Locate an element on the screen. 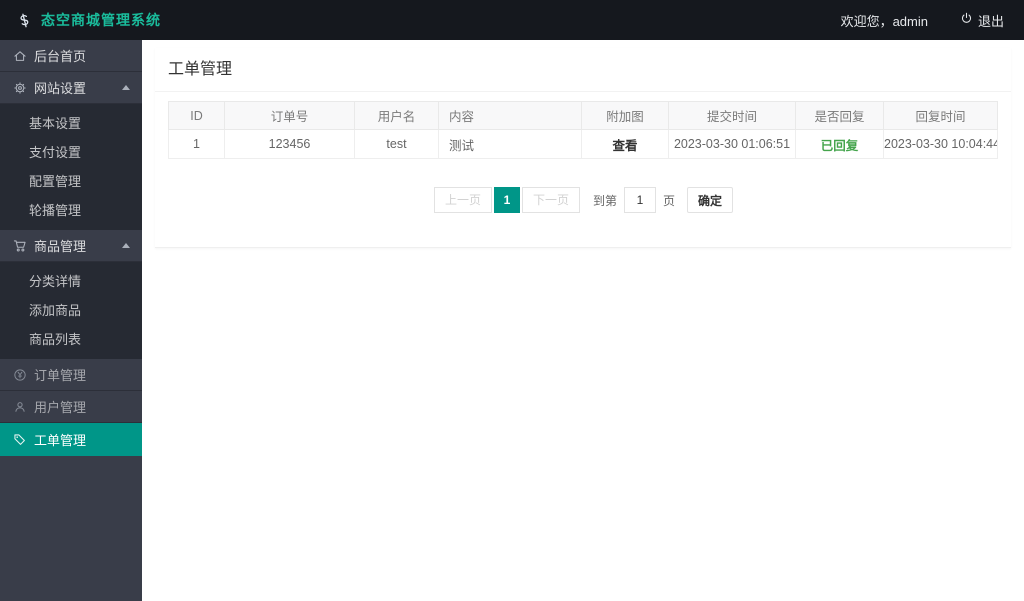  column-header-reply_status: 是否回复 is located at coordinates (839, 115).